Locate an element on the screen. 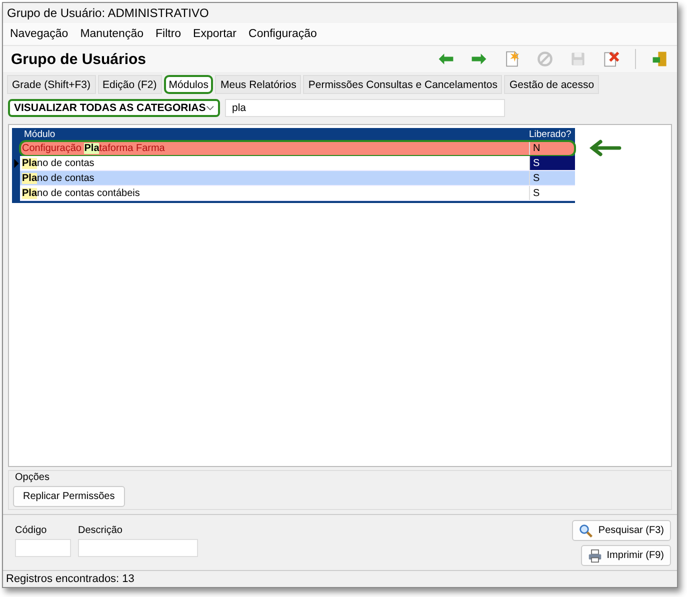 Image resolution: width=687 pixels, height=597 pixels. field-label: Código is located at coordinates (31, 530).